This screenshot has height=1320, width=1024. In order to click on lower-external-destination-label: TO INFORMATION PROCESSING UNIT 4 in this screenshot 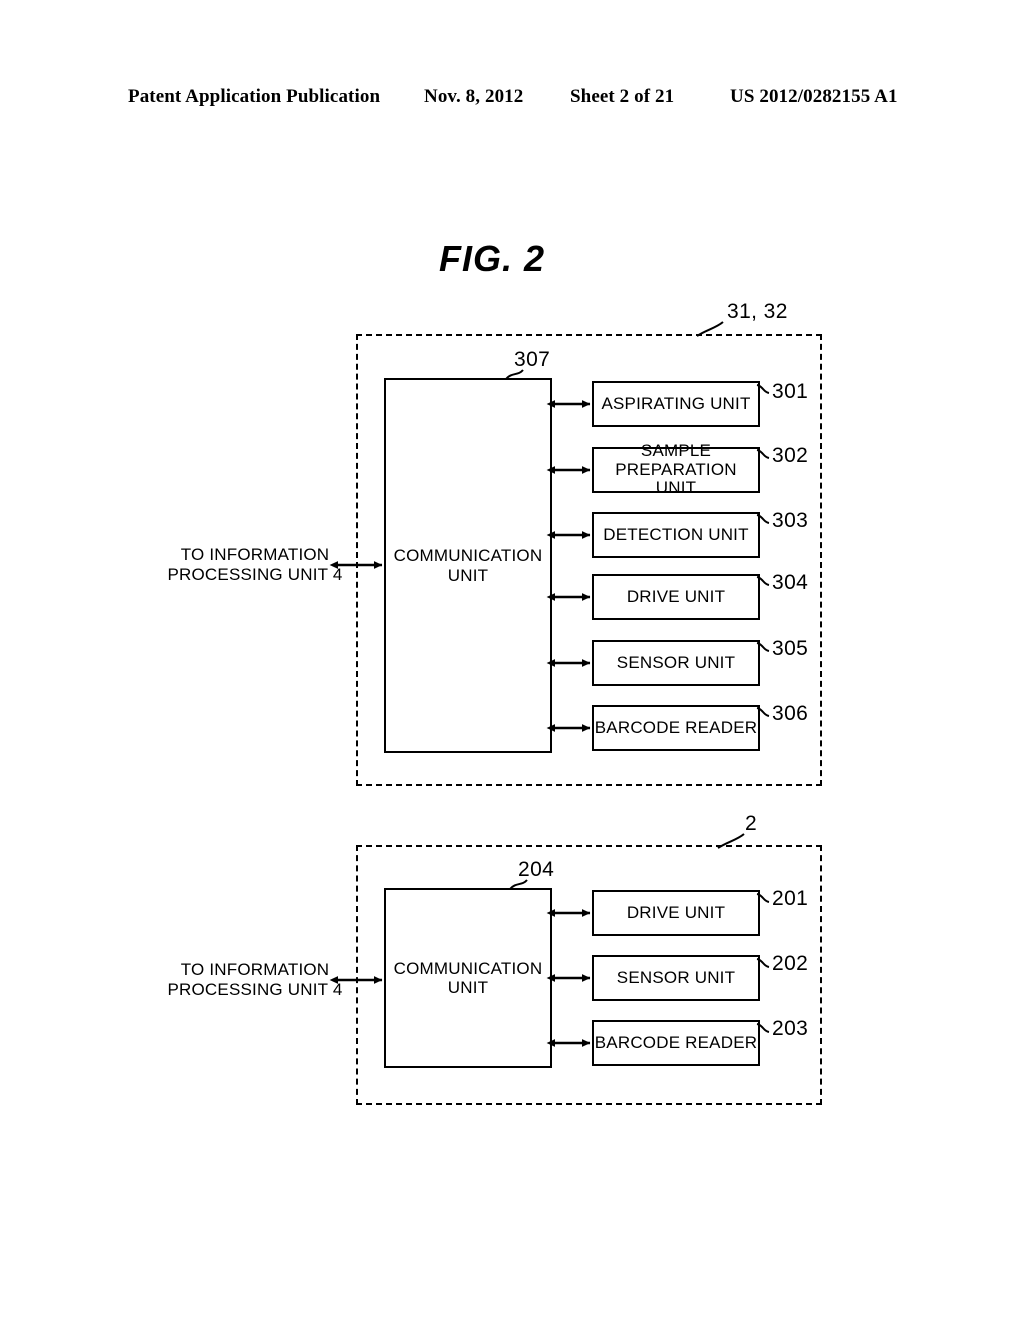, I will do `click(255, 979)`.